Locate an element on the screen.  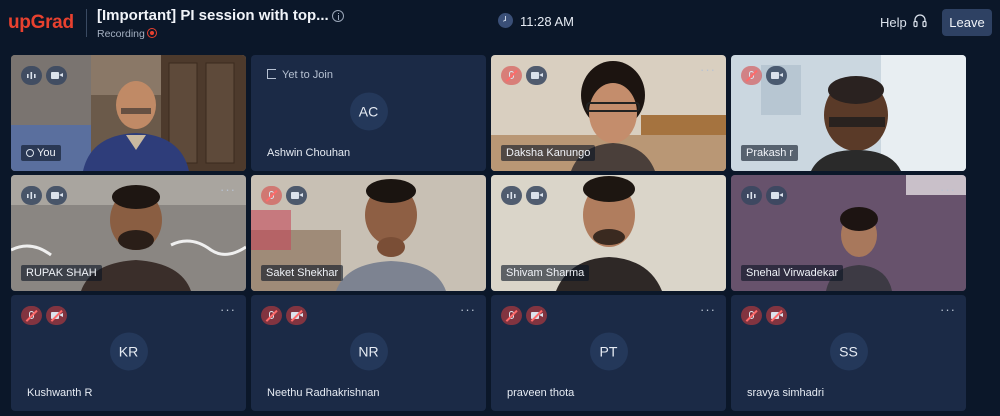
yet-to-join-status: Yet to Join is located at coordinates (300, 75).